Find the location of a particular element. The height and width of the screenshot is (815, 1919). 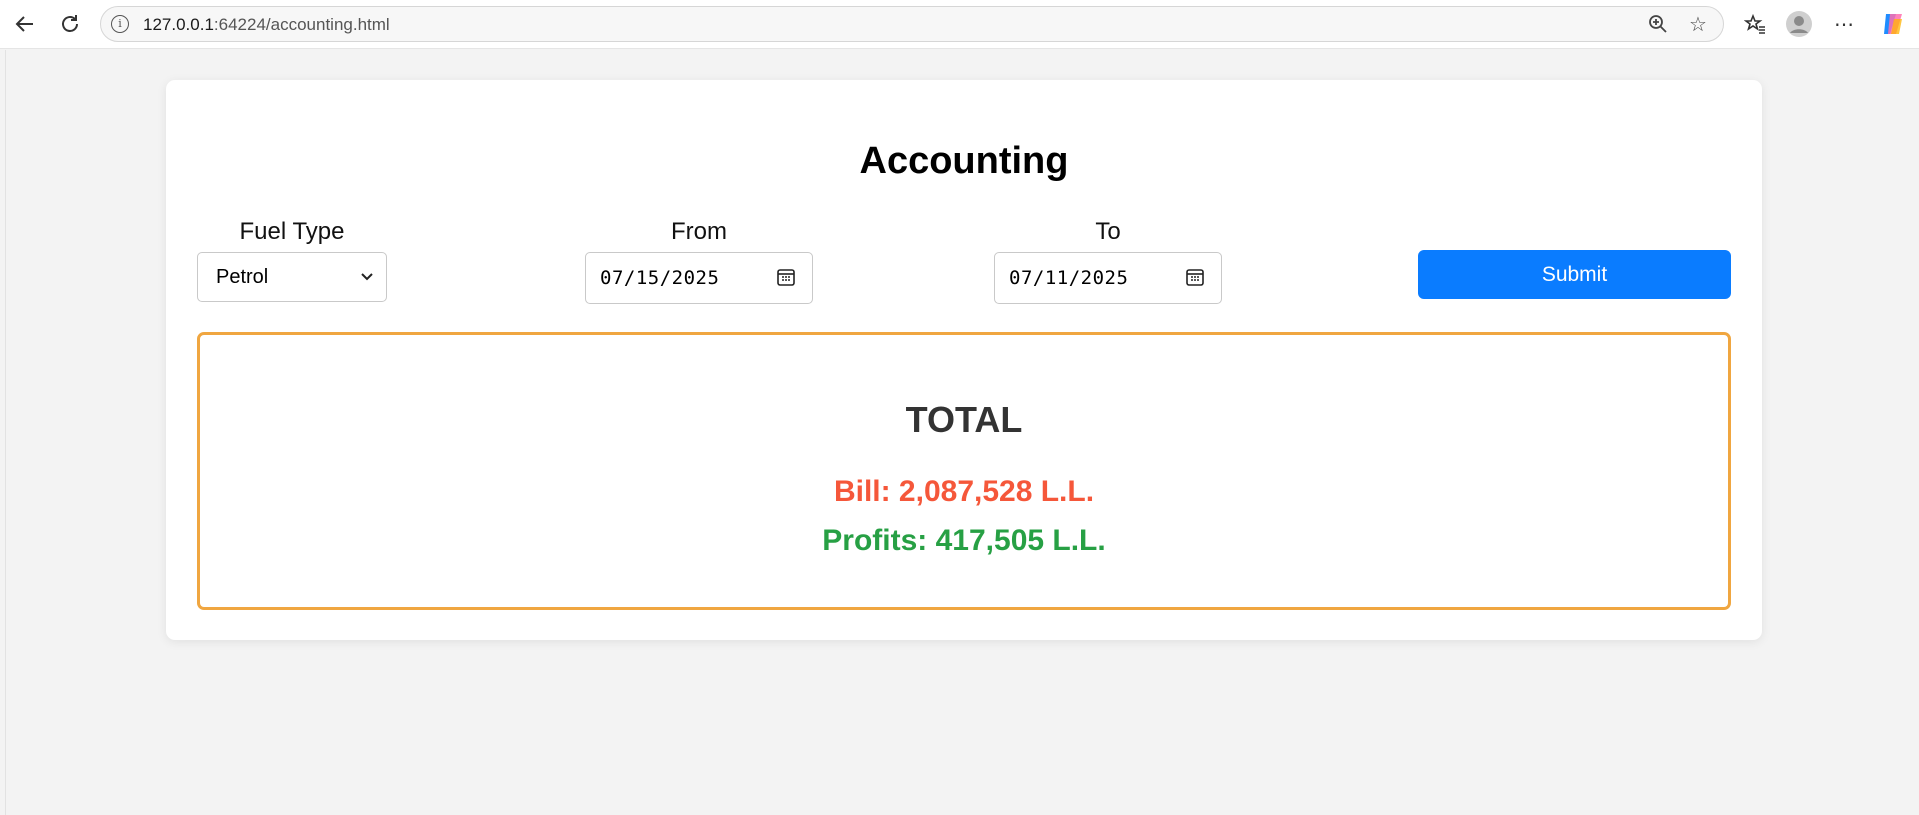

url-text: 127.0.0.1:64224/accounting.html is located at coordinates (266, 24).